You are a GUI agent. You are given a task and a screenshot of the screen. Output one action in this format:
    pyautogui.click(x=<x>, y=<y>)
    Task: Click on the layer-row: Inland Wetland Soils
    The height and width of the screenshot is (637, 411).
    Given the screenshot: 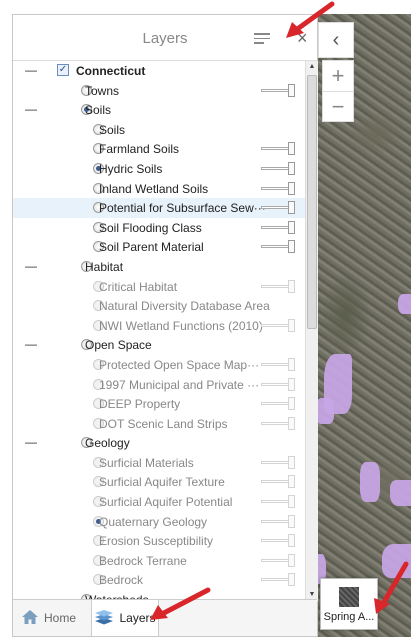 What is the action you would take?
    pyautogui.click(x=159, y=189)
    